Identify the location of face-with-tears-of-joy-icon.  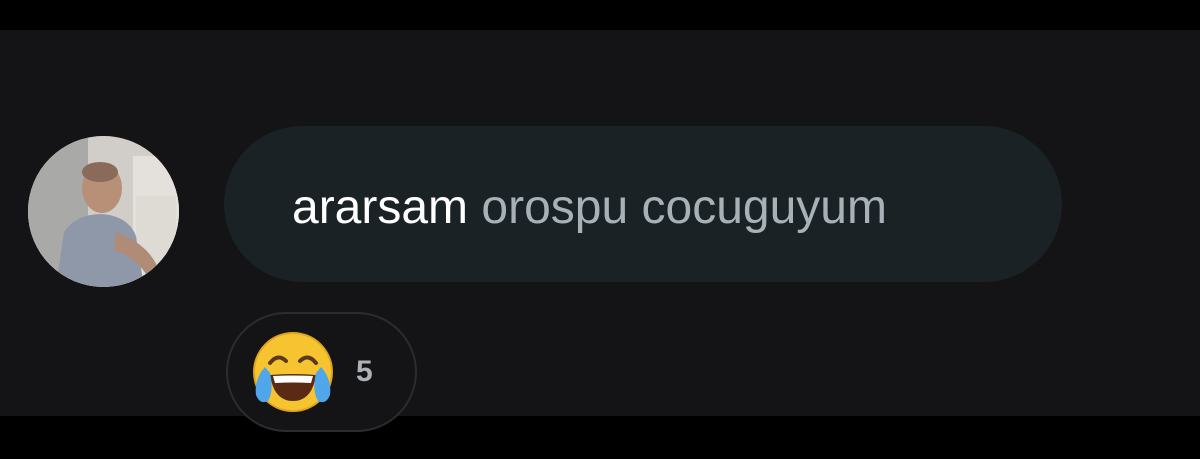
(293, 372).